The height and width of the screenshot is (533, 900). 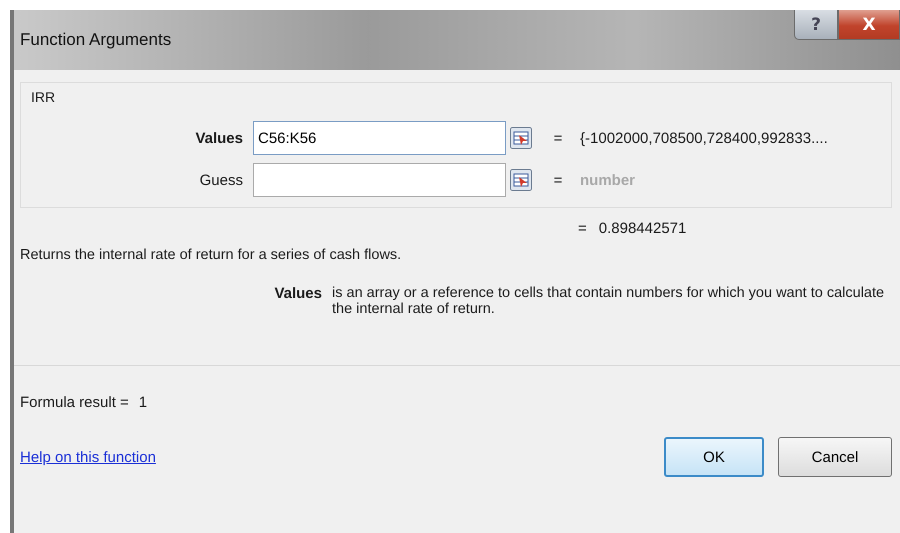 What do you see at coordinates (816, 25) in the screenshot?
I see `help-button: ?` at bounding box center [816, 25].